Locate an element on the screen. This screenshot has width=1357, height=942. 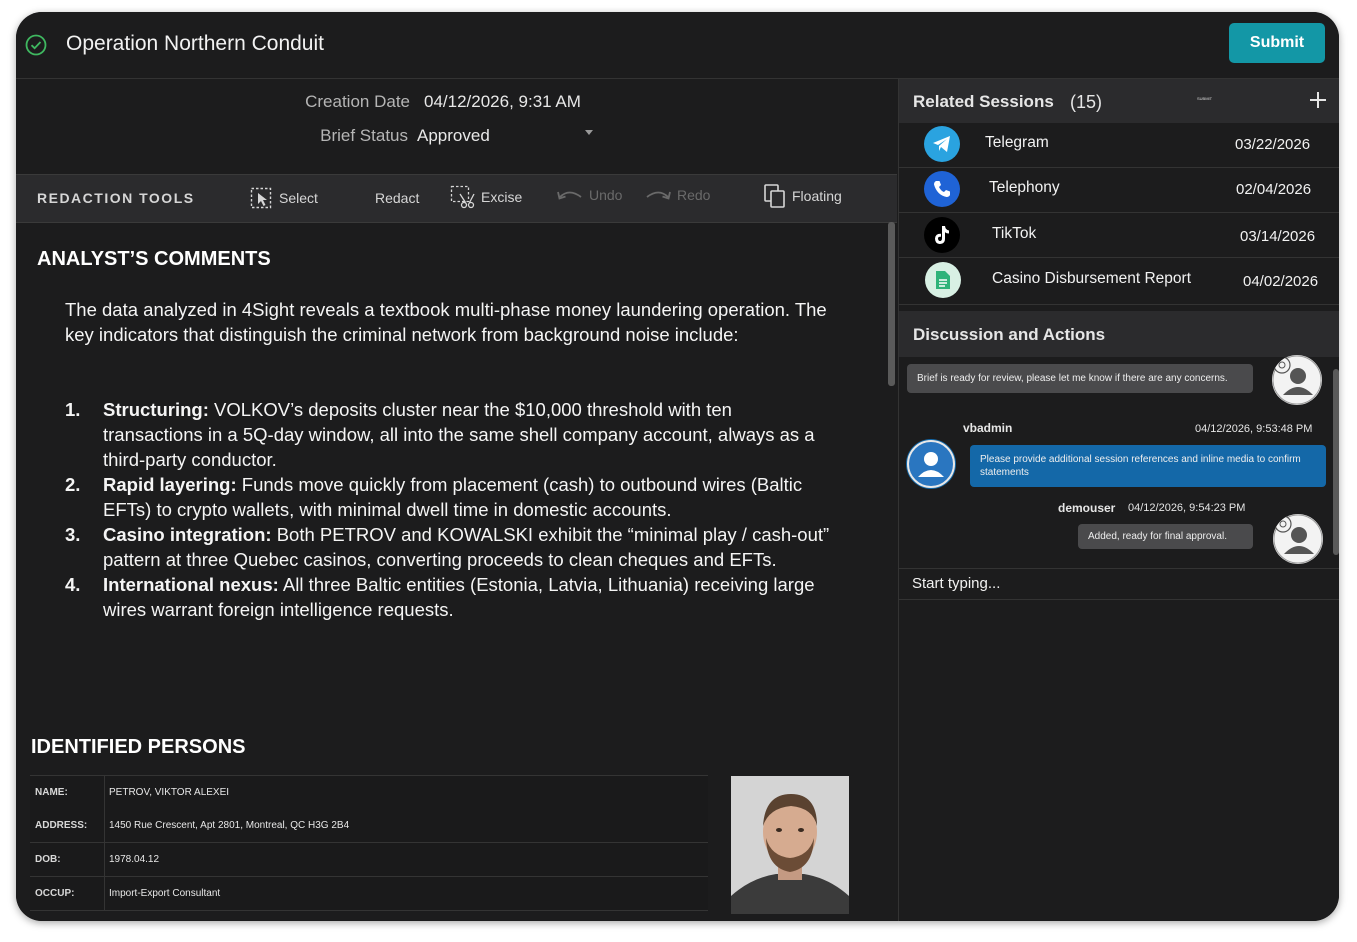
redact-label: Redact is located at coordinates (397, 198).